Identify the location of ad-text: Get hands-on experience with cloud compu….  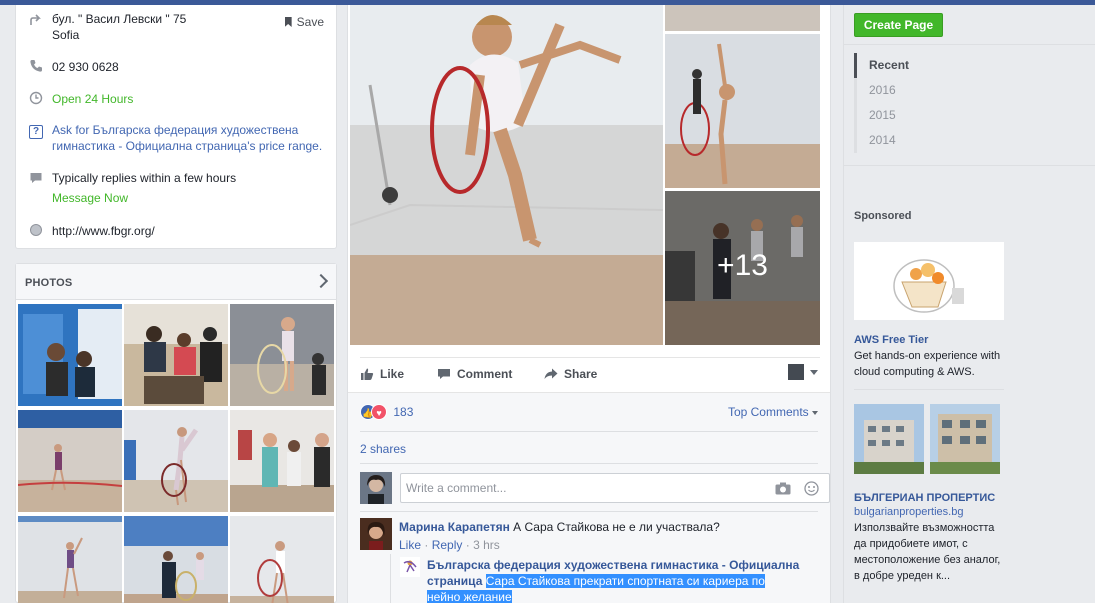
(934, 364).